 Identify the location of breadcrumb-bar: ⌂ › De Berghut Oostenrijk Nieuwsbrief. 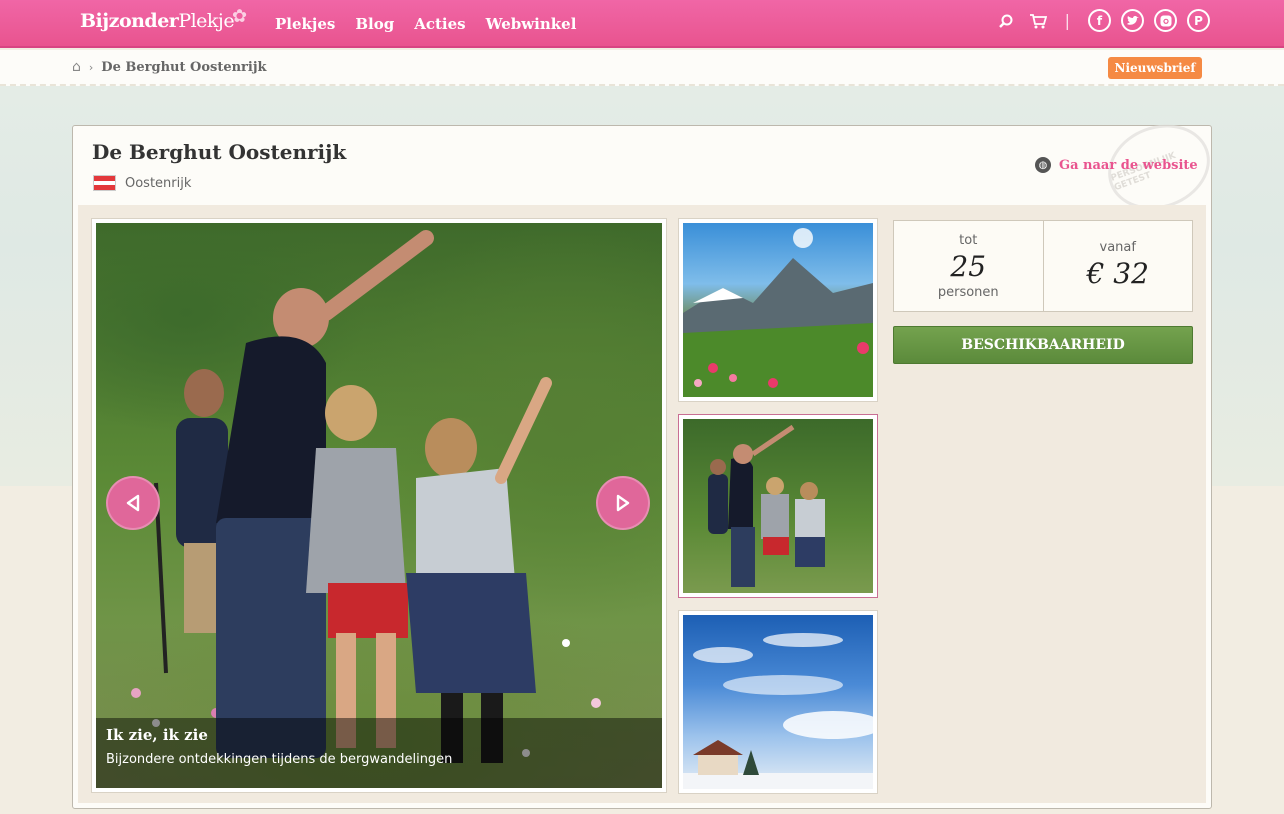
(642, 68).